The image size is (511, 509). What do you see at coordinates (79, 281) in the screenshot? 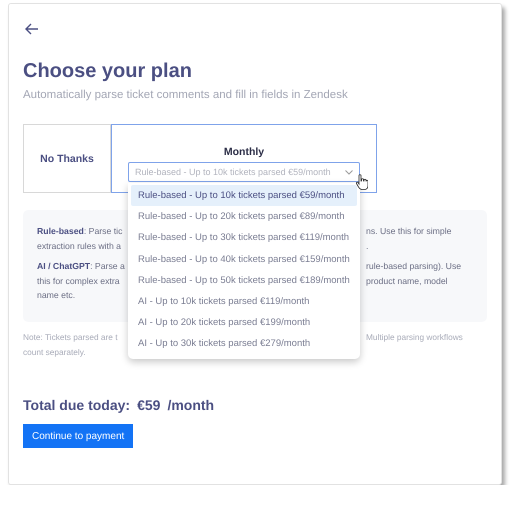
I see `description-text: this for complex extra` at bounding box center [79, 281].